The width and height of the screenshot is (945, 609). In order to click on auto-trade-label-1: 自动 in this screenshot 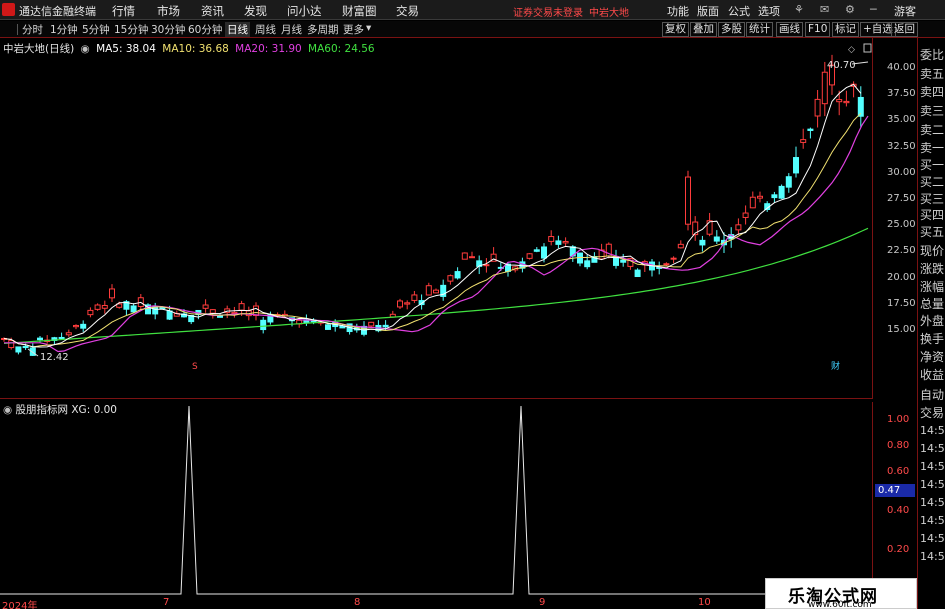, I will do `click(932, 394)`.